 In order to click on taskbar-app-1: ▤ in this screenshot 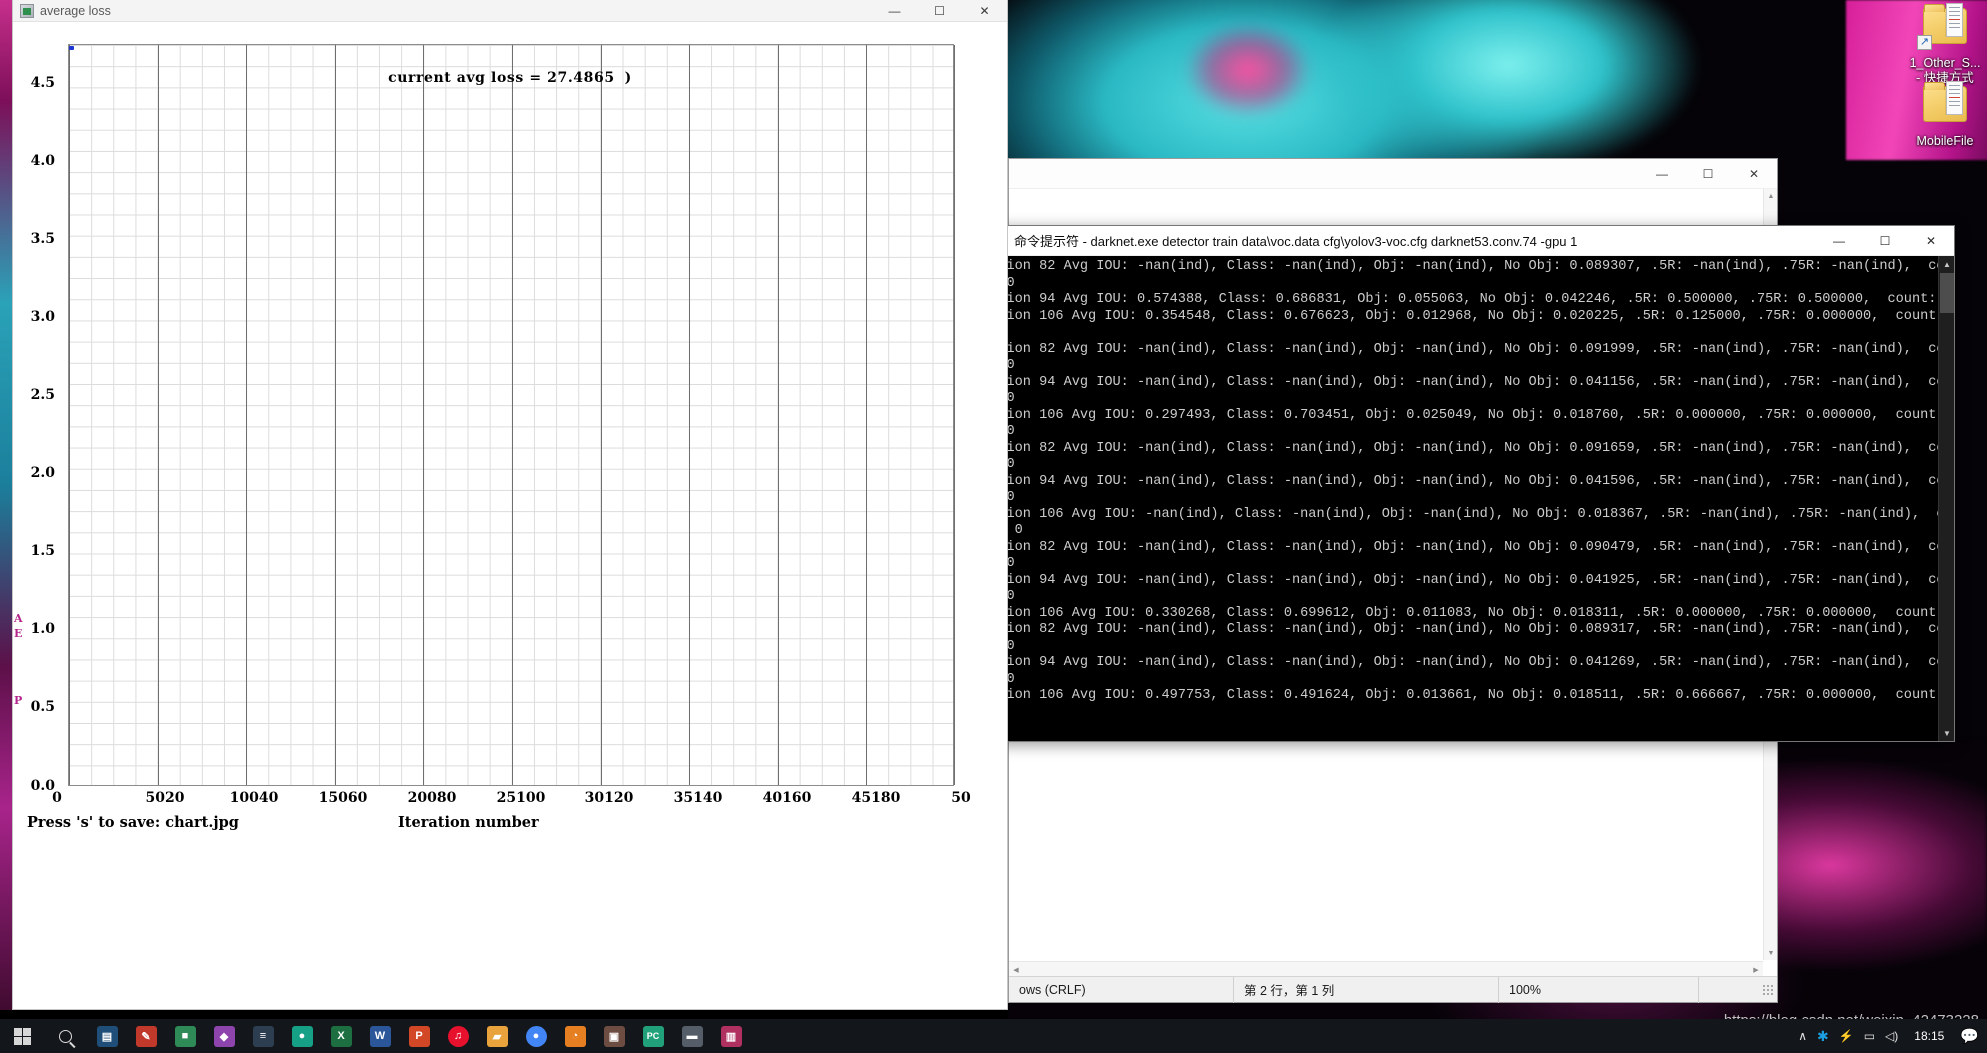, I will do `click(107, 1036)`.